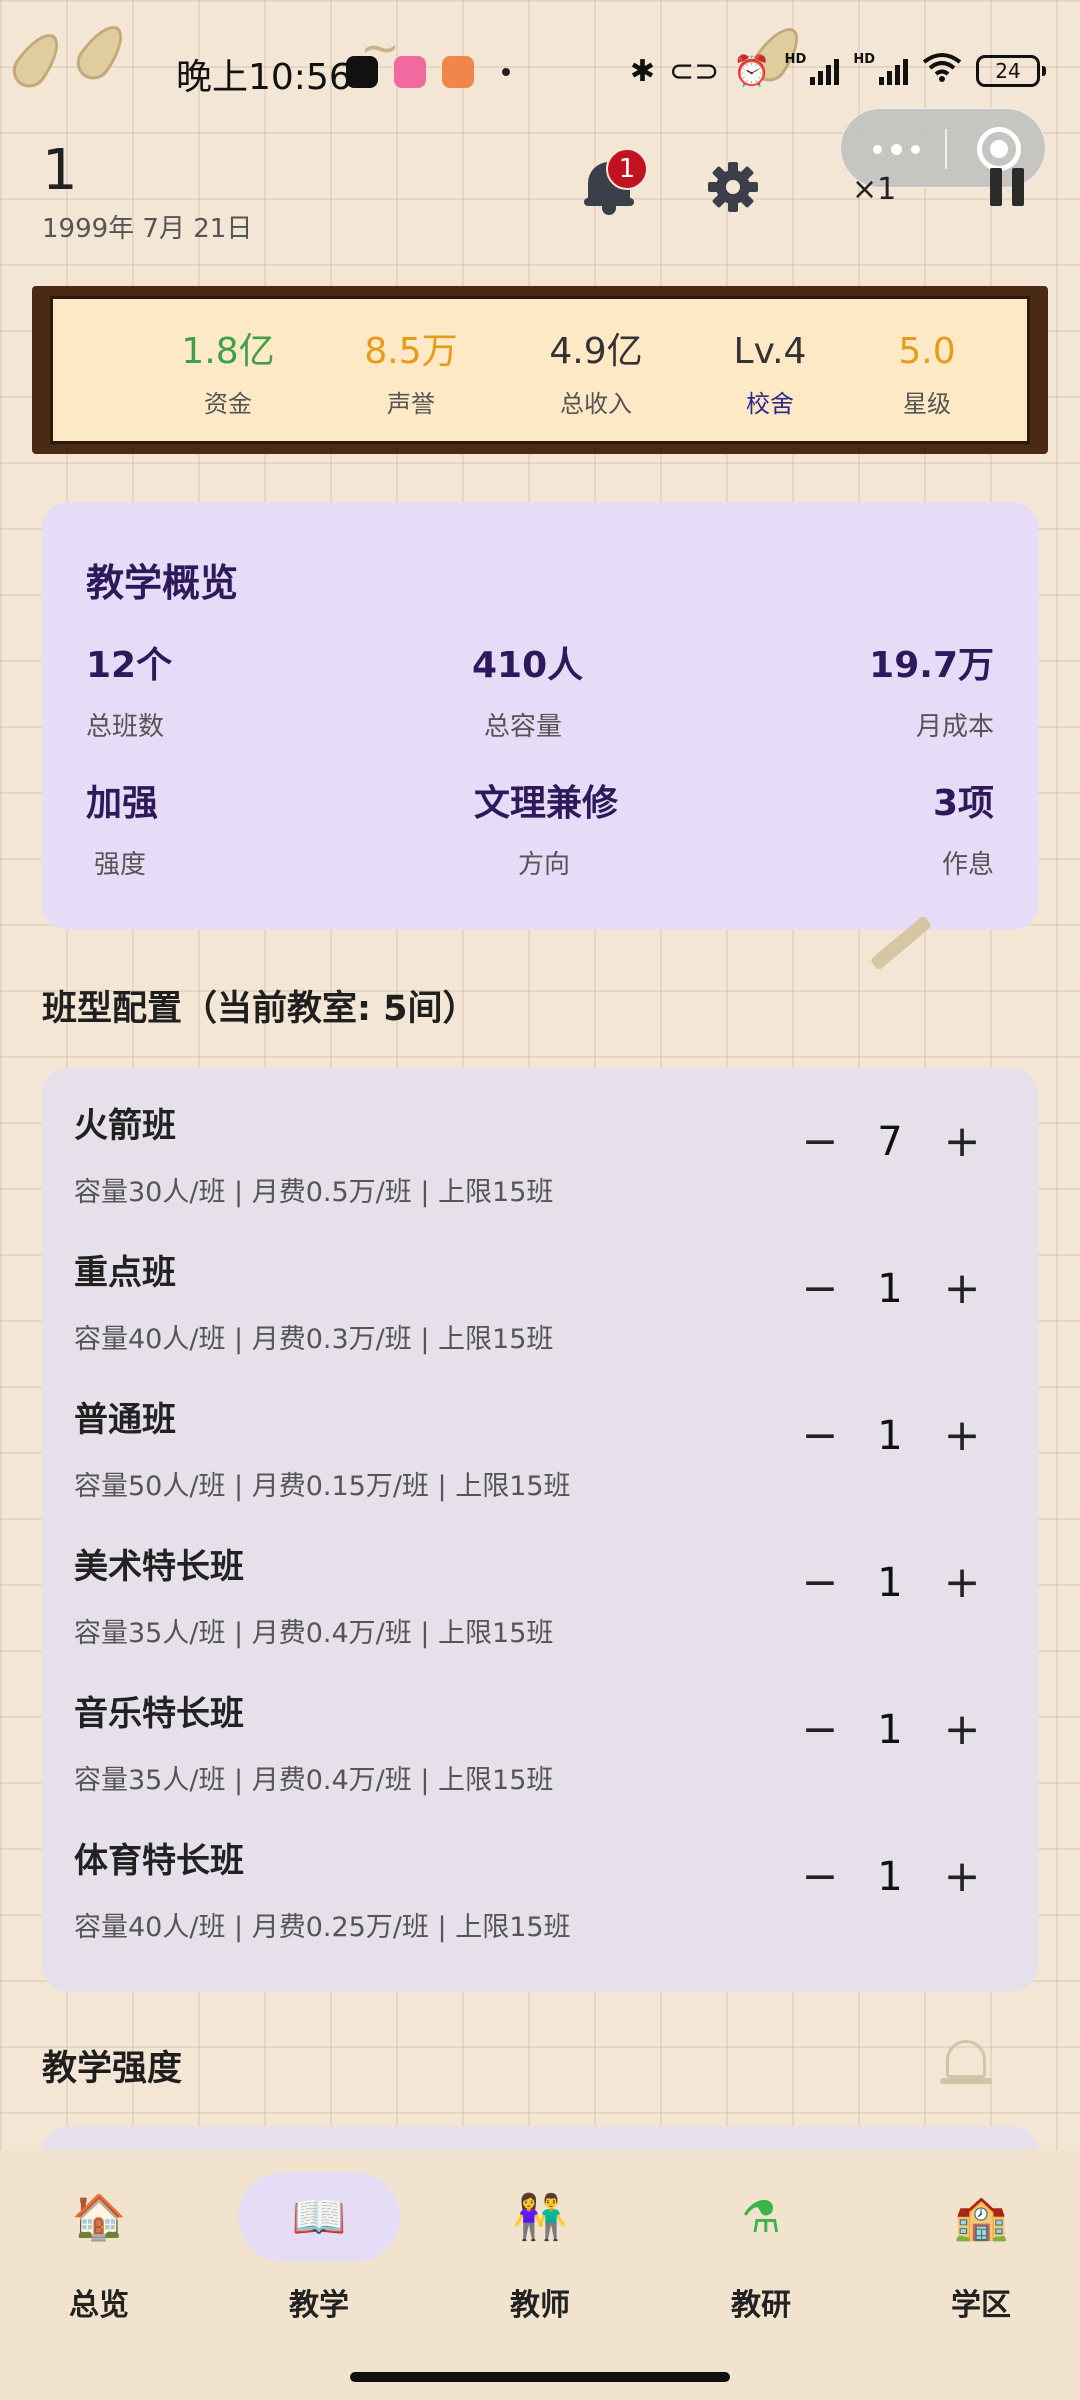 The height and width of the screenshot is (2400, 1080). I want to click on nav-label: 教研, so click(761, 2305).